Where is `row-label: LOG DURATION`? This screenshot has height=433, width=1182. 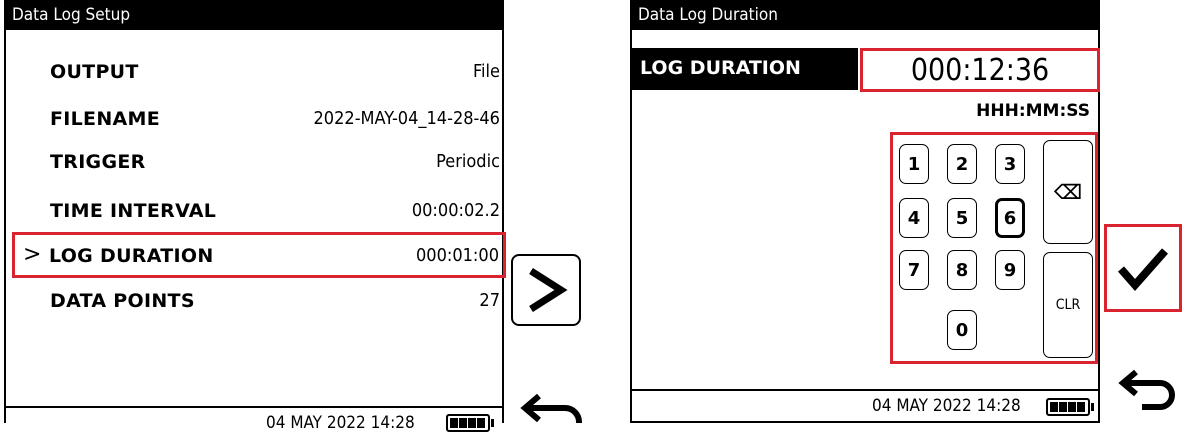 row-label: LOG DURATION is located at coordinates (131, 256).